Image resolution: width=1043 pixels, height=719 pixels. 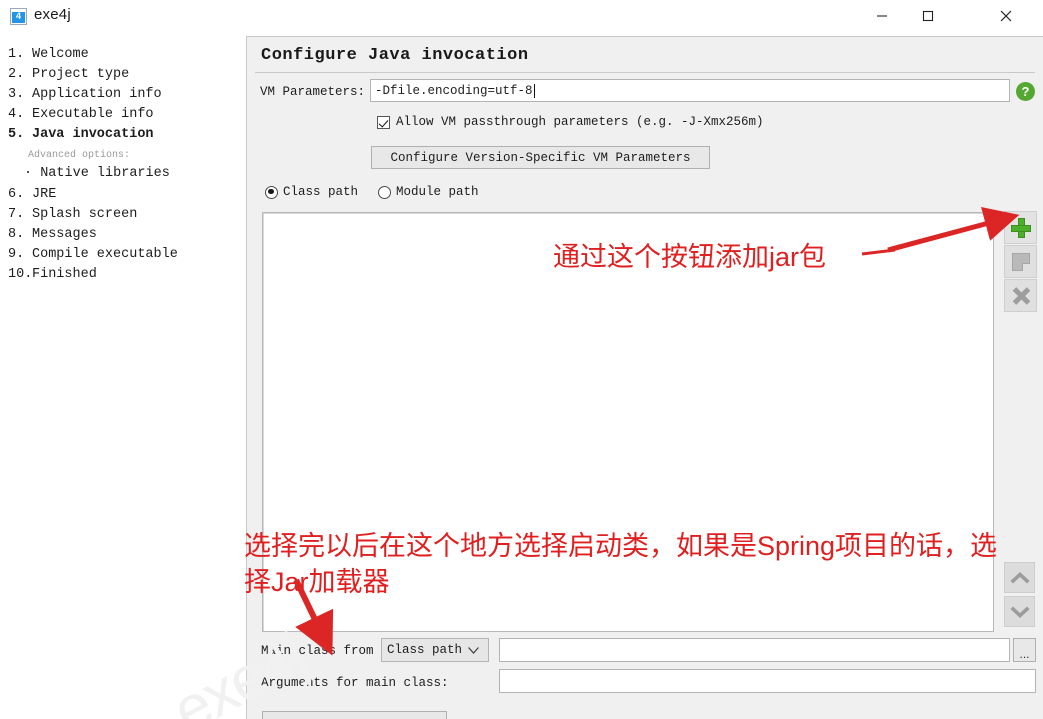 I want to click on minimize-icon, so click(x=882, y=16).